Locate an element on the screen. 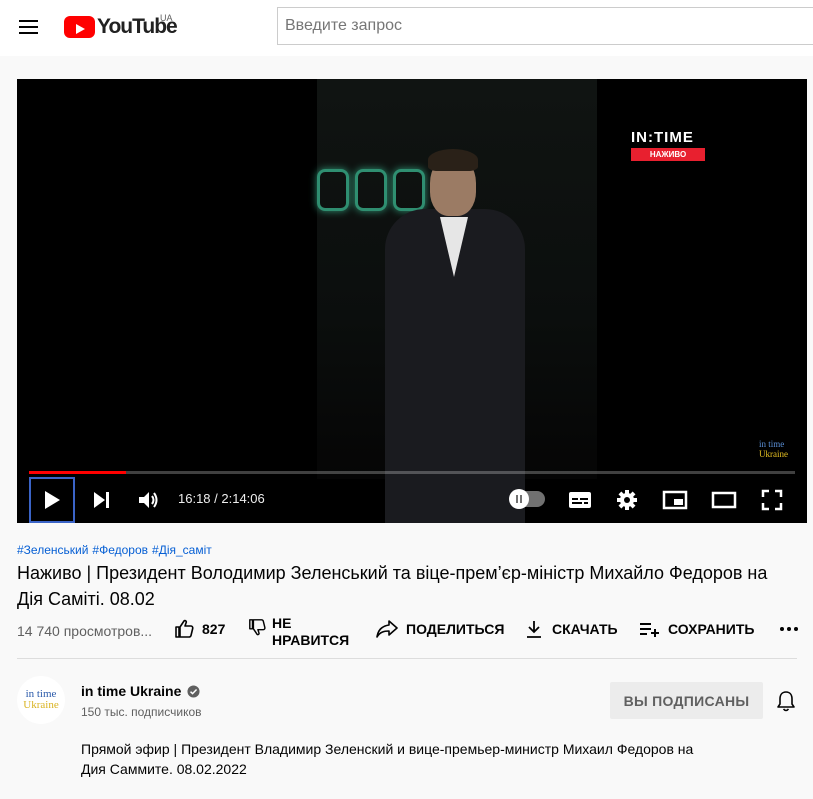 The image size is (813, 799). hashtags: #Зеленський #Федоров #Дія_саміт is located at coordinates (116, 550).